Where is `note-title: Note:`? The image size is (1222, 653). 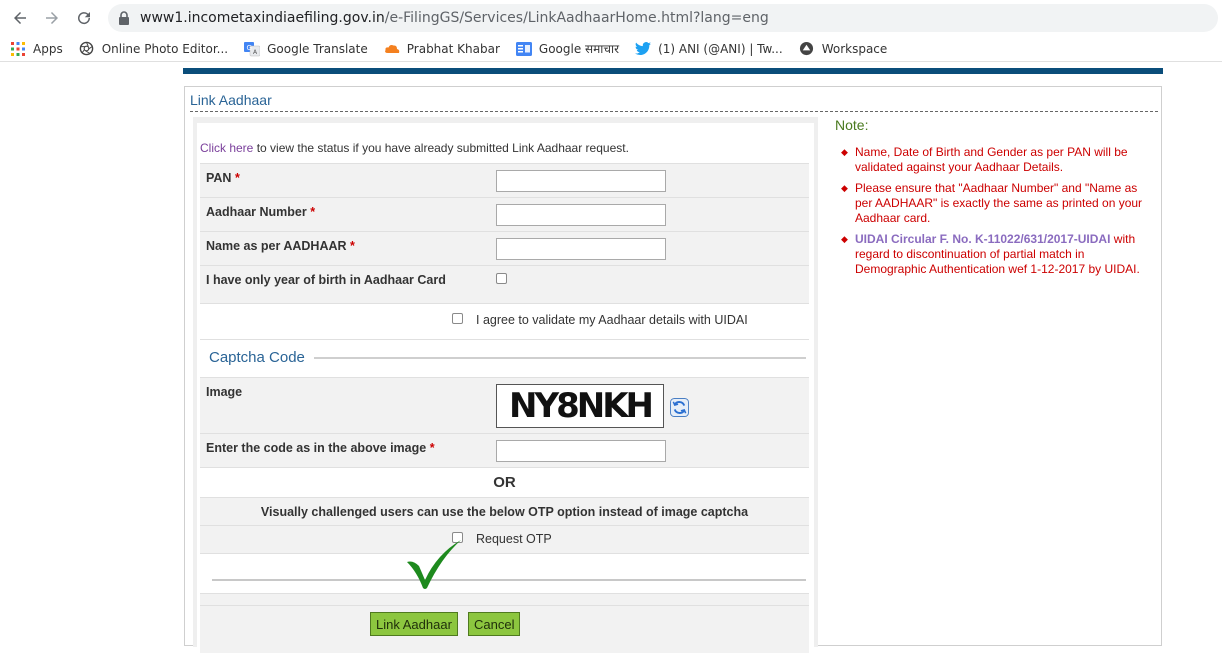
note-title: Note: is located at coordinates (852, 125).